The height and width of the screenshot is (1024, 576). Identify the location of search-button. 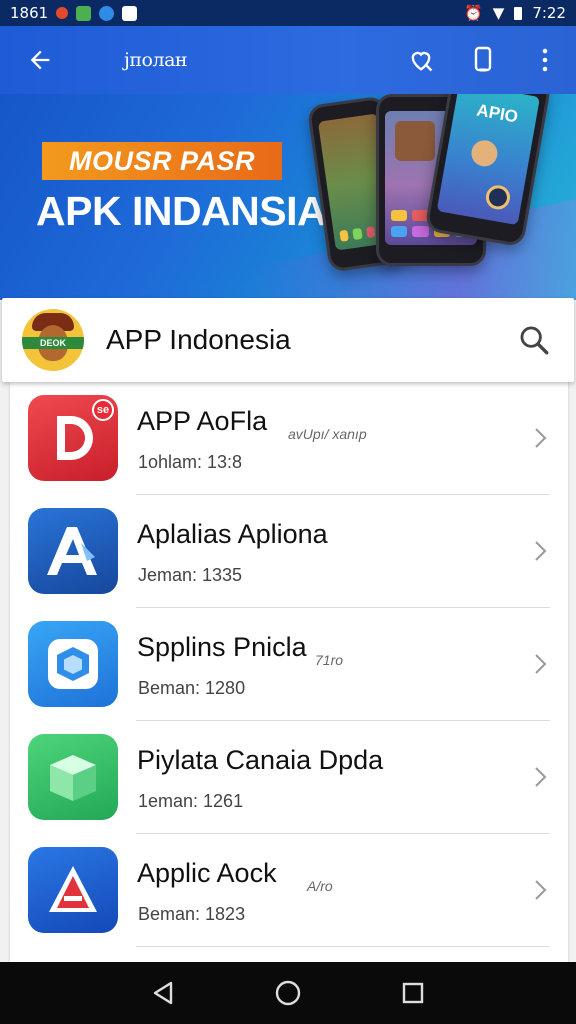
(534, 340).